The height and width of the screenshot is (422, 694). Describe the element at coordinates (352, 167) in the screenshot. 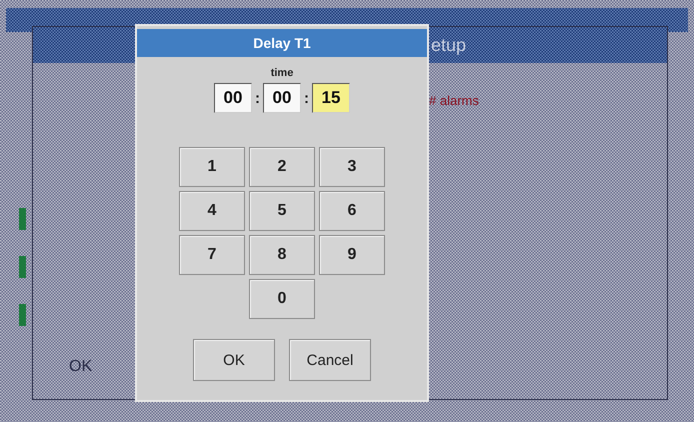

I see `keypad-key: 3` at that location.